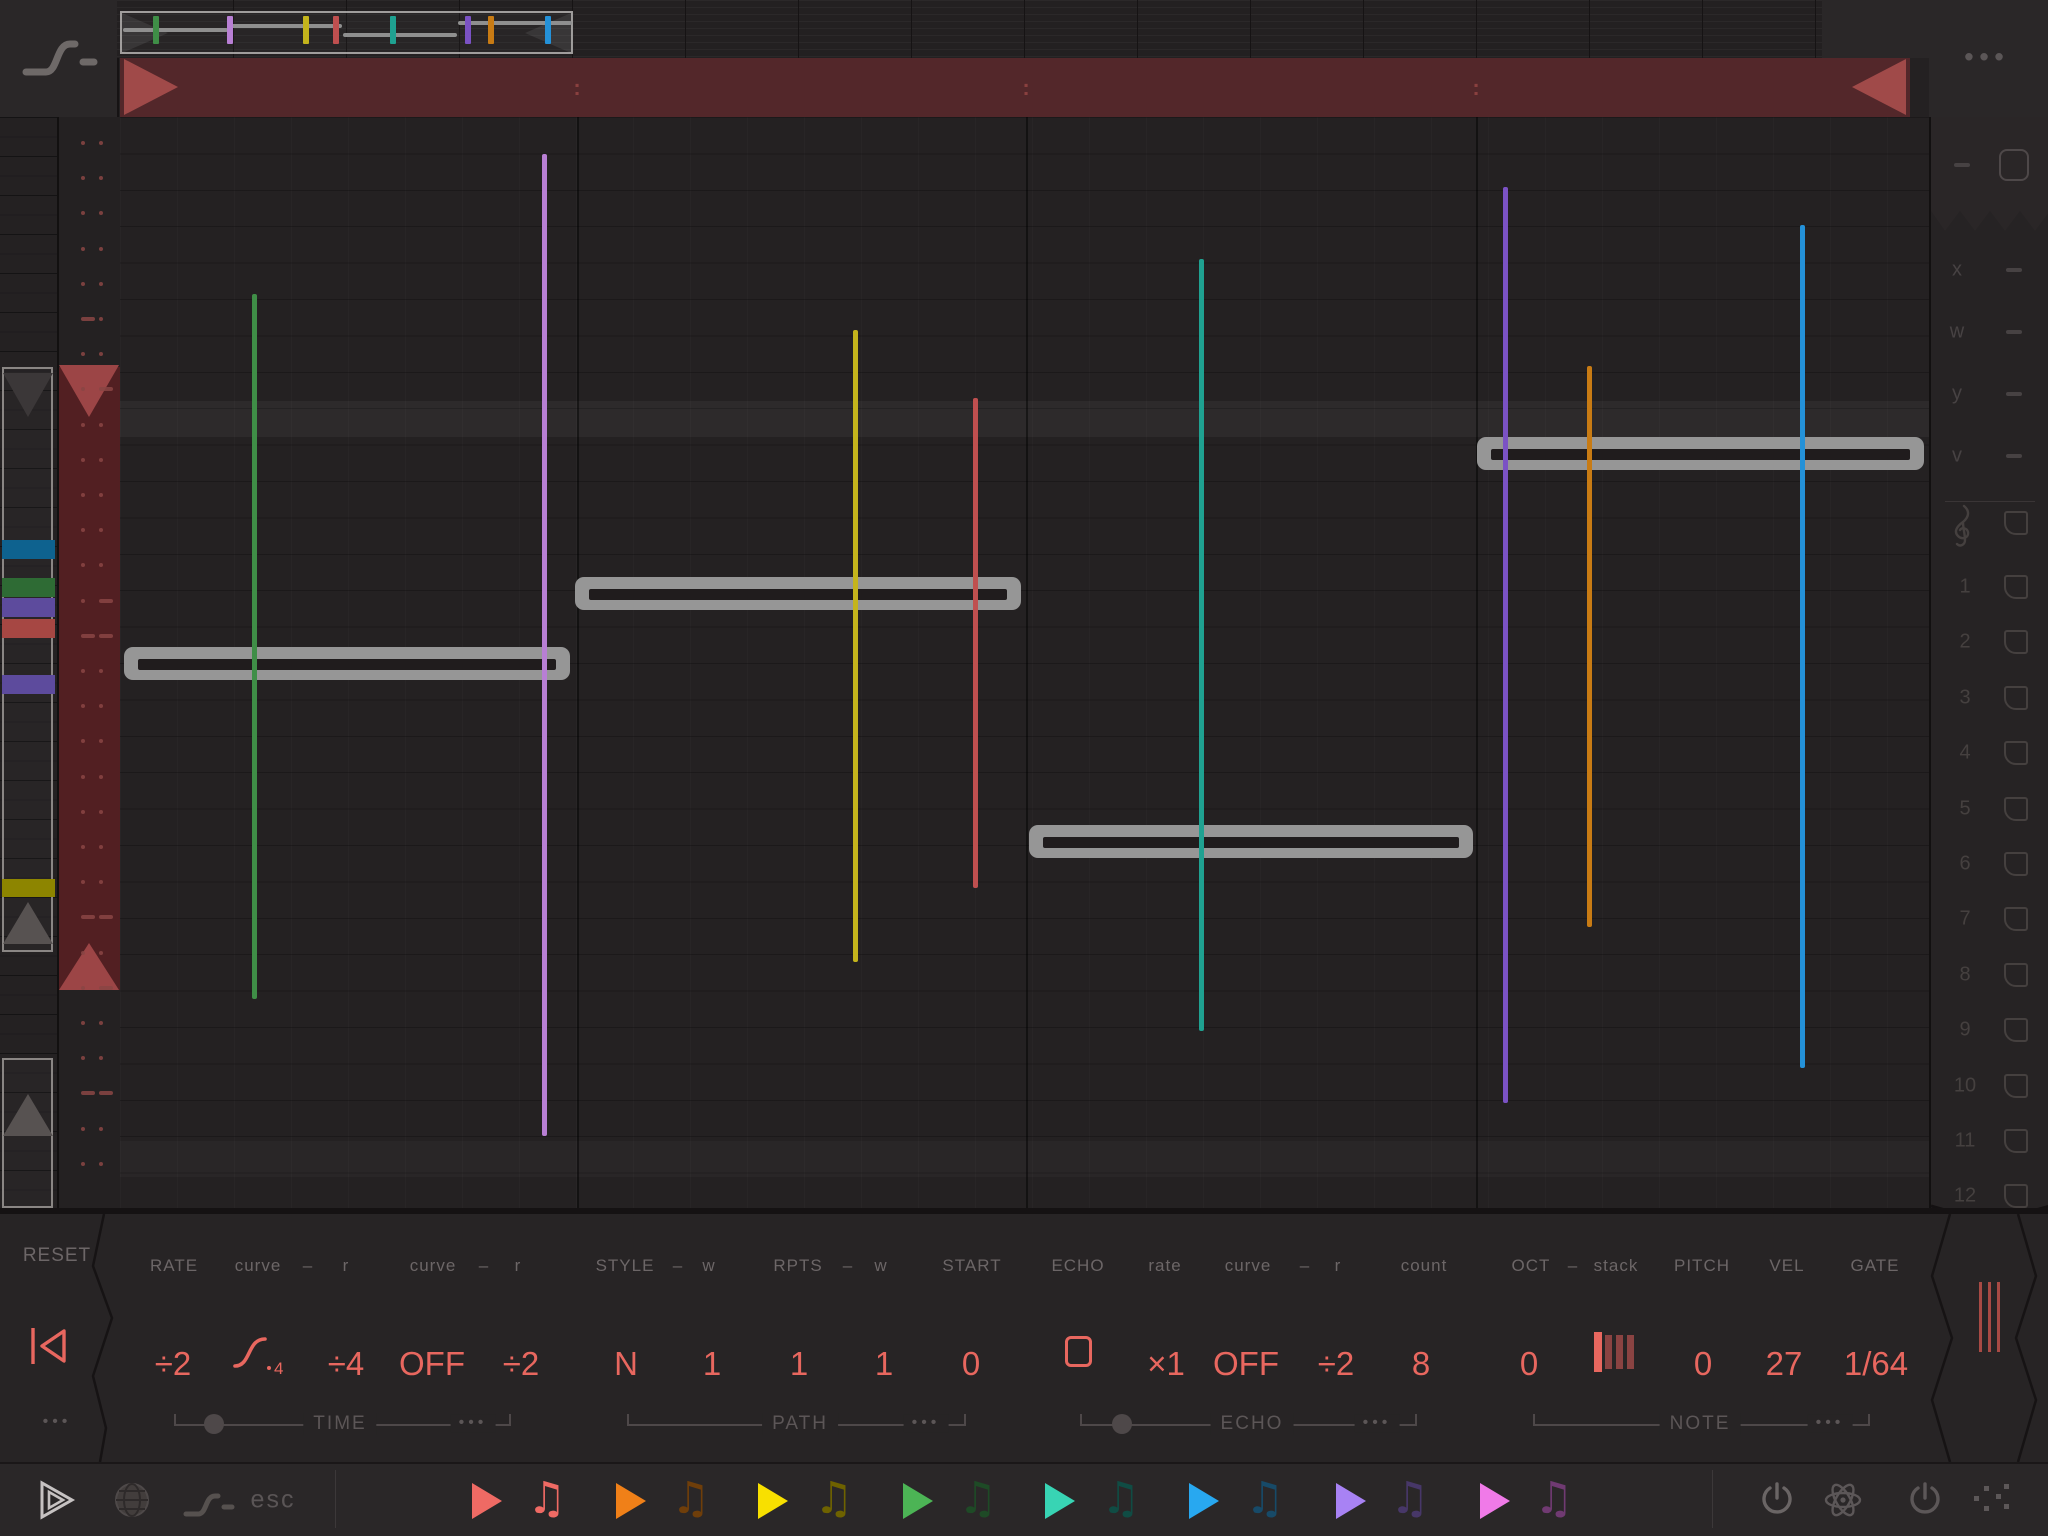 This screenshot has width=2048, height=1536. Describe the element at coordinates (1409, 1499) in the screenshot. I see `note-button-violet: ♫` at that location.